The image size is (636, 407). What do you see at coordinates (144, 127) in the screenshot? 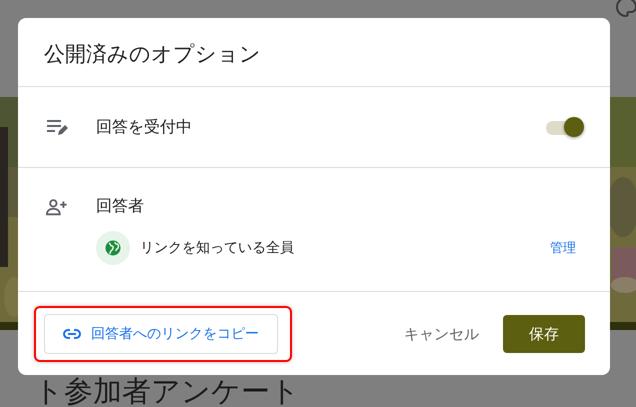
I see `accepting-label: 回答を受付中` at bounding box center [144, 127].